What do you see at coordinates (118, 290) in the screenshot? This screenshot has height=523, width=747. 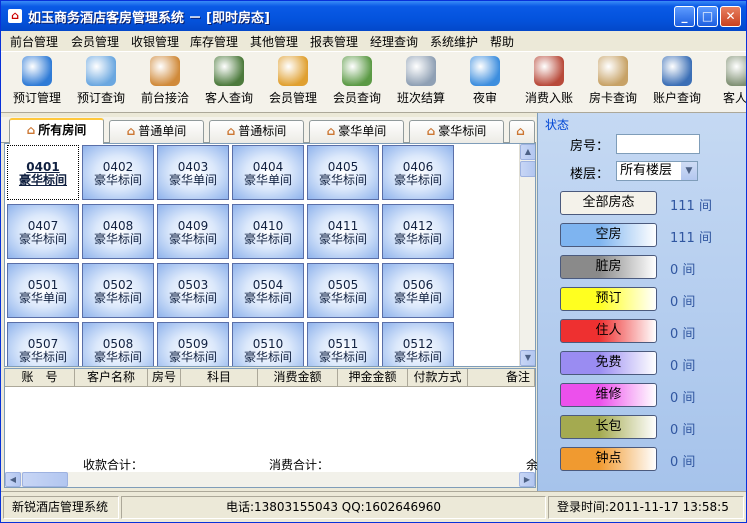 I see `room-tile: 0502 豪华标间` at bounding box center [118, 290].